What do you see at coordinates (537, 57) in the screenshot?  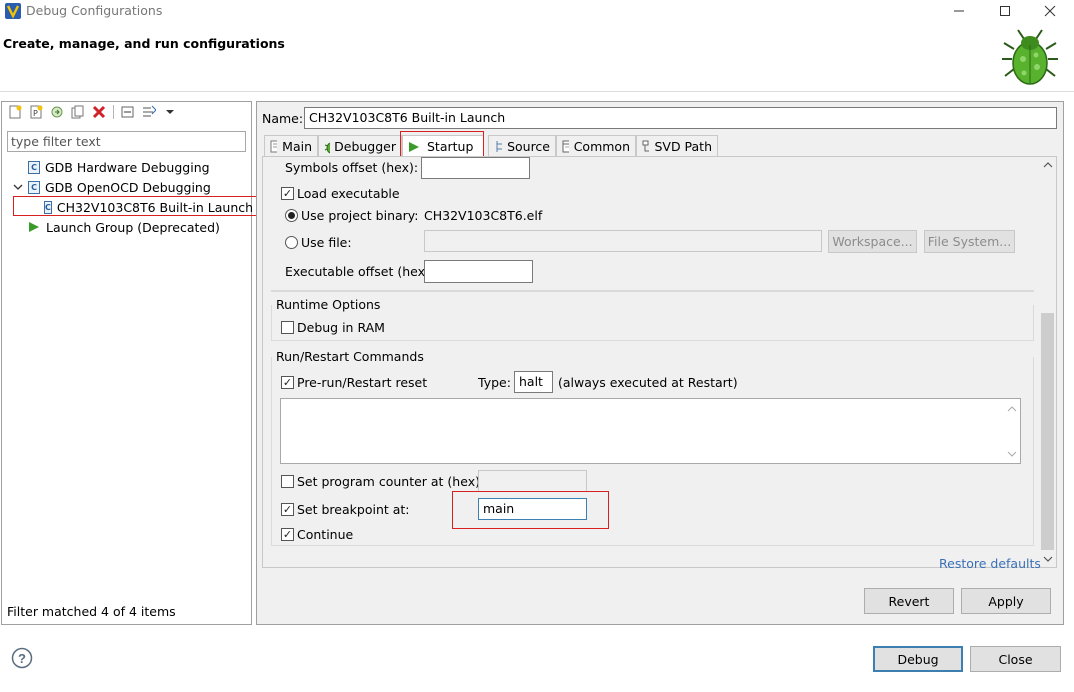 I see `dialog-header` at bounding box center [537, 57].